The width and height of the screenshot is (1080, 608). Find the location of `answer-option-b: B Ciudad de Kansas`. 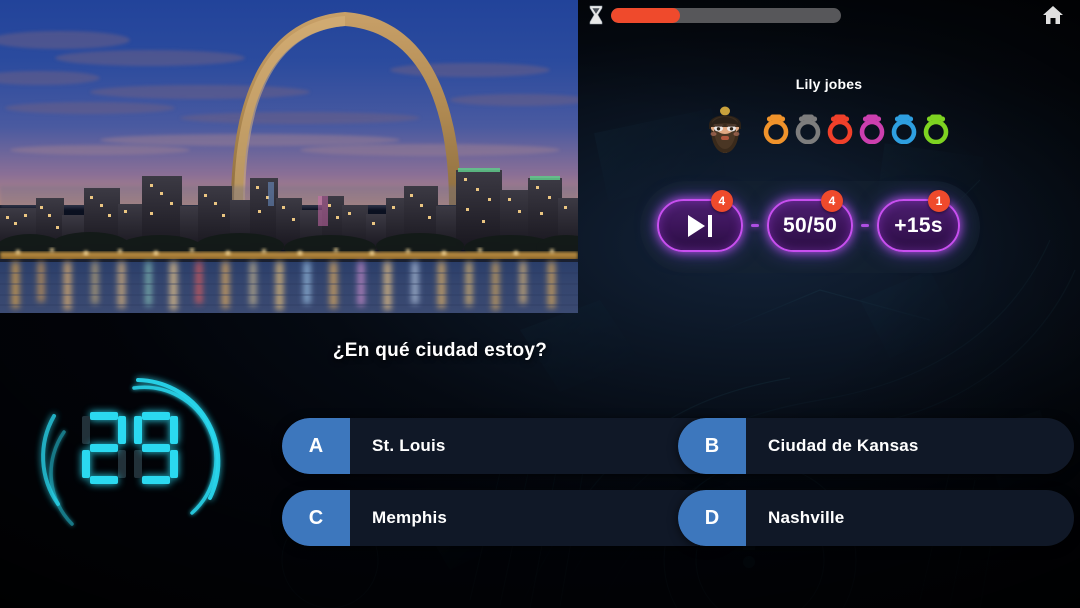

answer-option-b: B Ciudad de Kansas is located at coordinates (876, 446).